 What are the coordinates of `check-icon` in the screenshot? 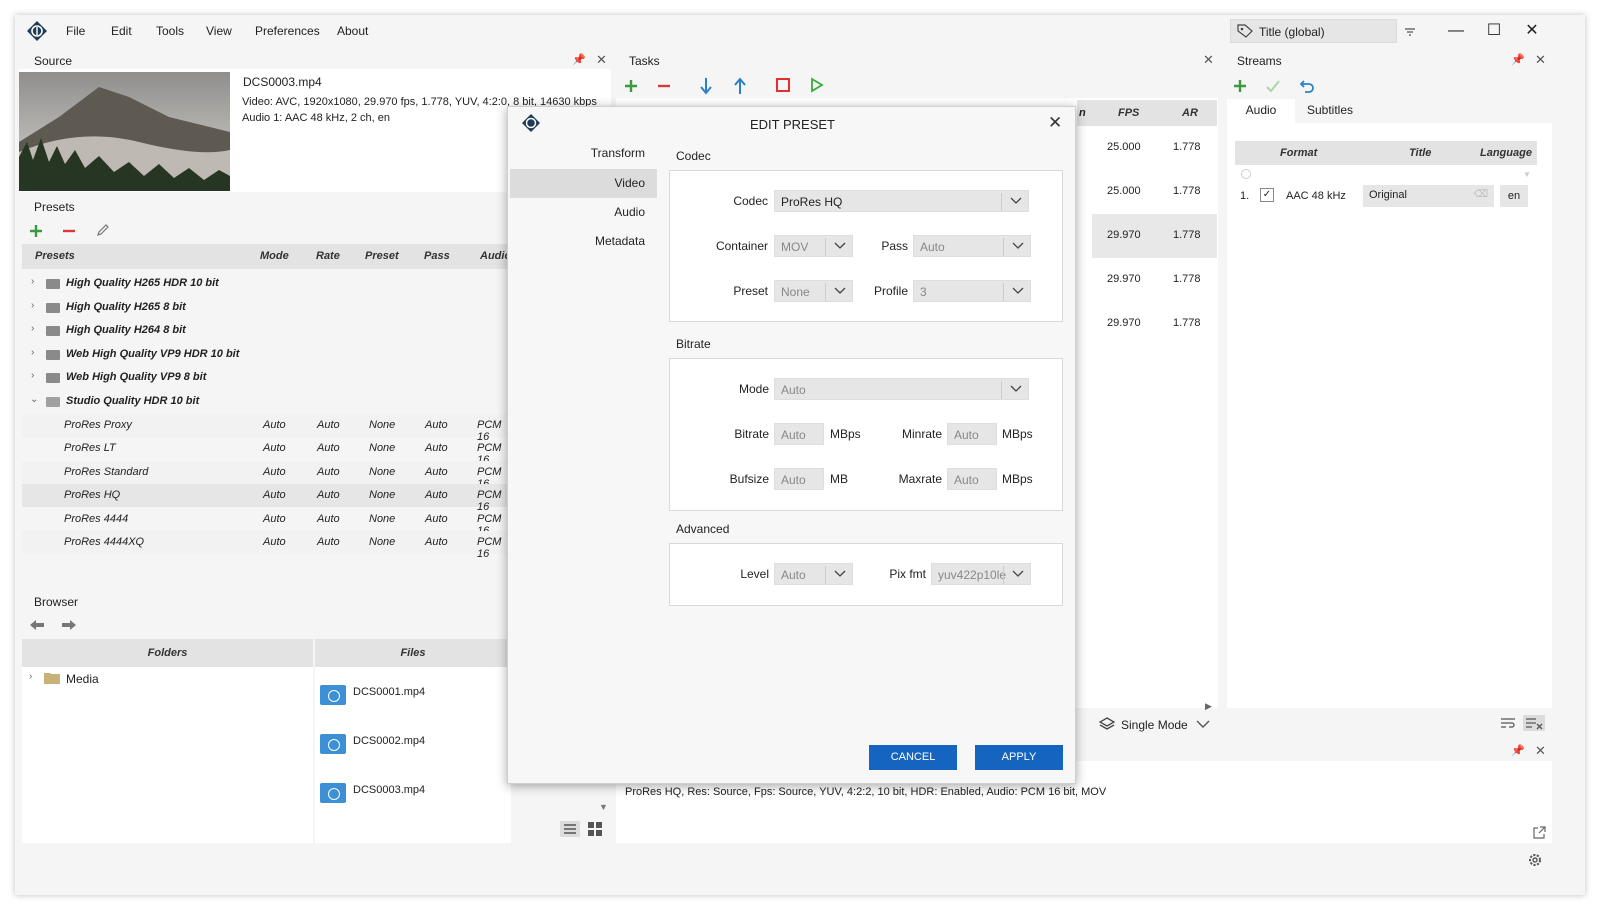 It's located at (1273, 86).